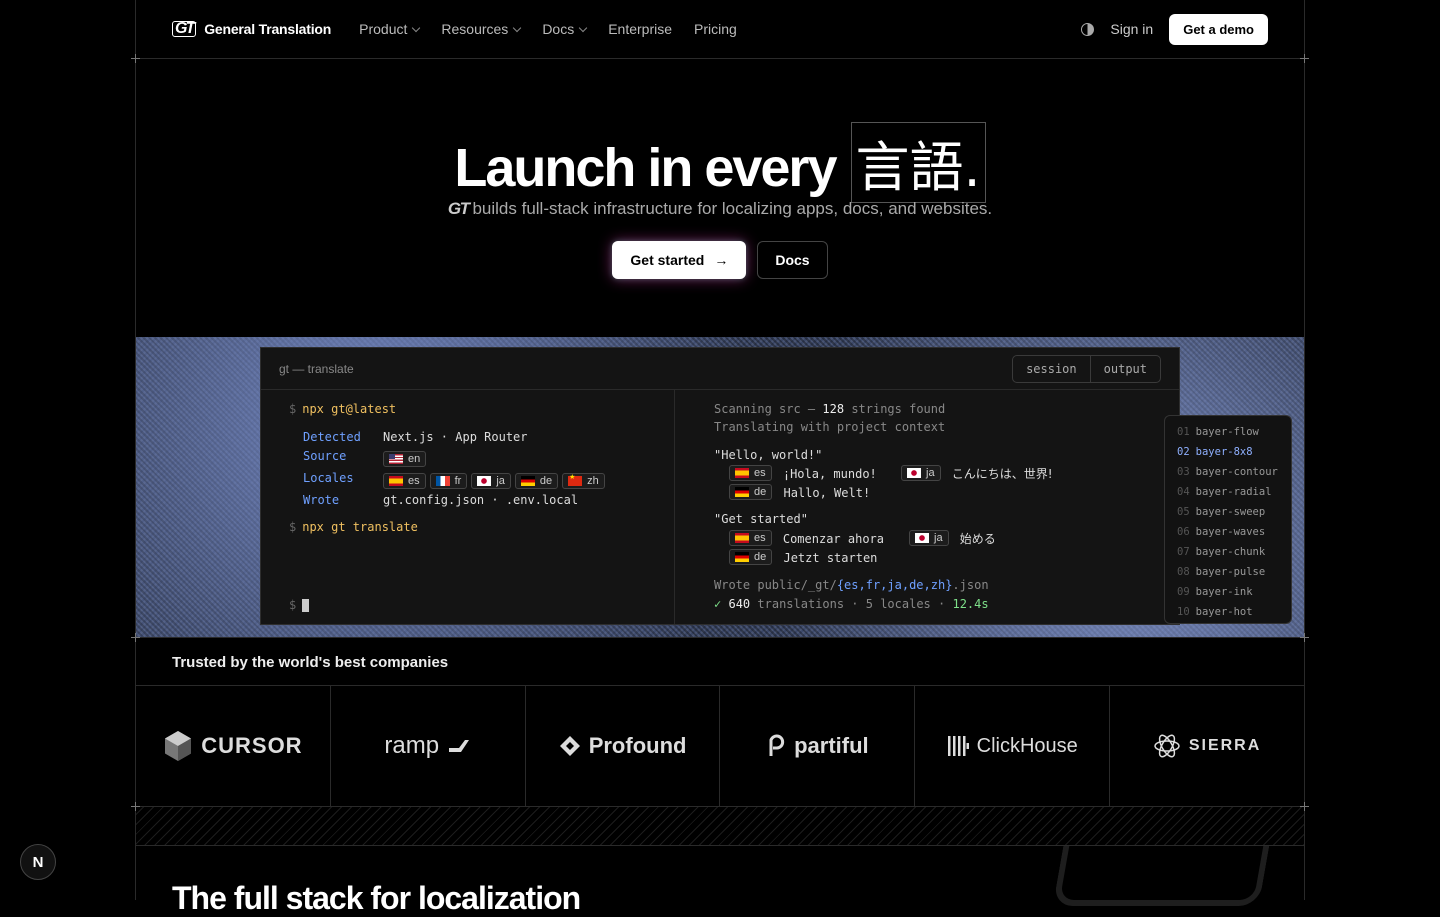 Image resolution: width=1440 pixels, height=917 pixels. I want to click on decorative-shape, so click(1161, 876).